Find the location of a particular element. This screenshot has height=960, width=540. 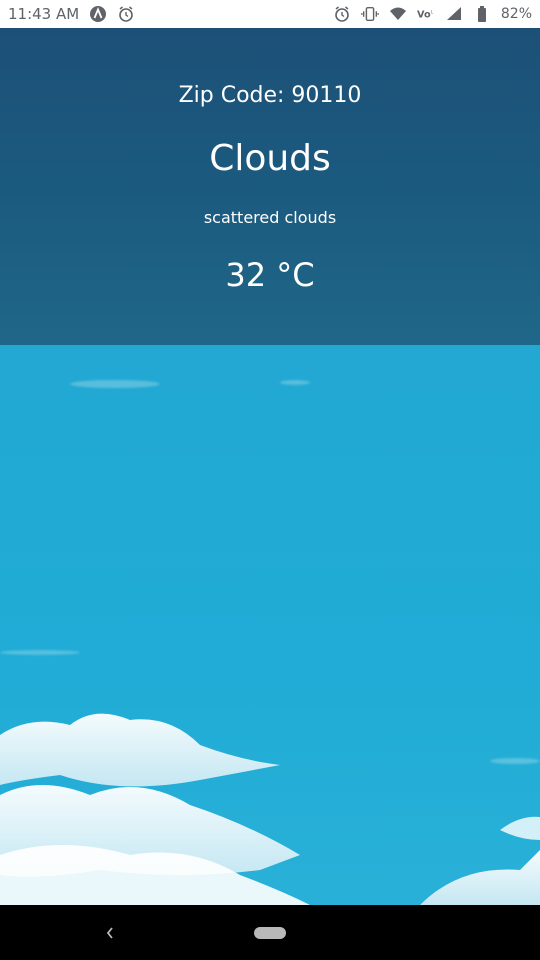

temperature: 32 °C is located at coordinates (270, 275).